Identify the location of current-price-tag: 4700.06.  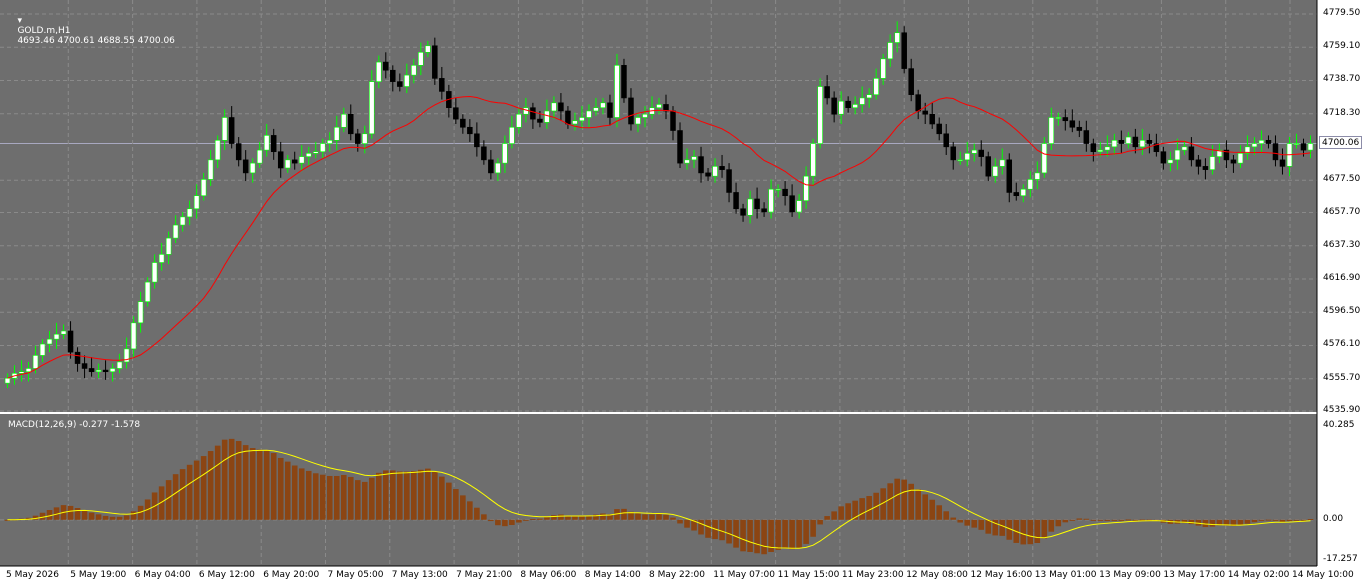
(1340, 143).